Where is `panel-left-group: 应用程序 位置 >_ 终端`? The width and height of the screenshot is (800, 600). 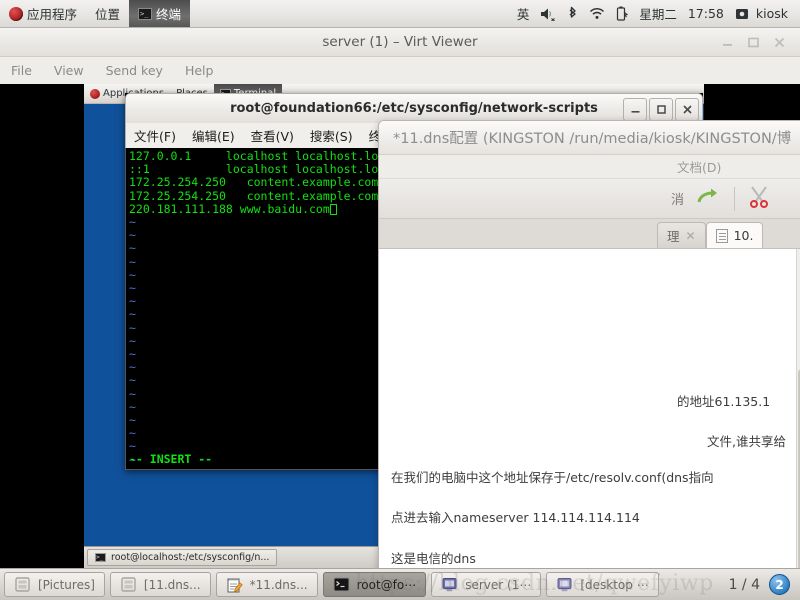
panel-left-group: 应用程序 位置 >_ 终端 is located at coordinates (95, 13).